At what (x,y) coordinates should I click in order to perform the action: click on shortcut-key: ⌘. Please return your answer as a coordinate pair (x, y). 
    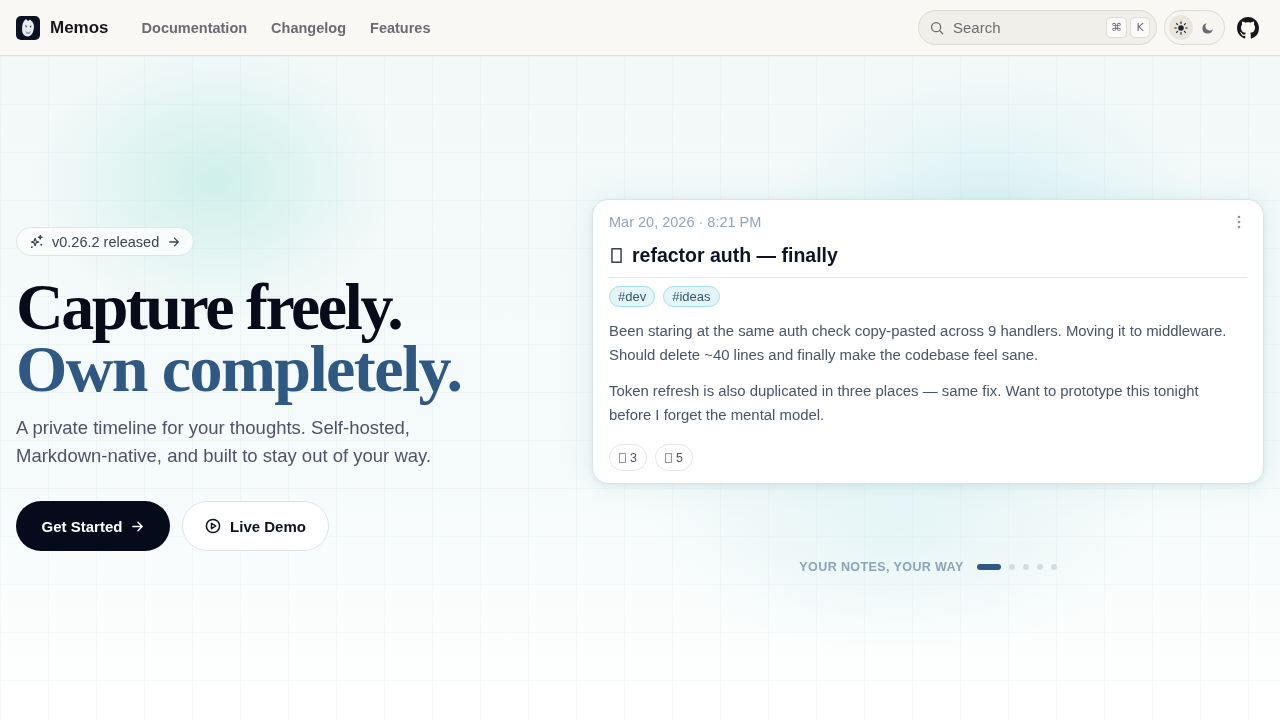
    Looking at the image, I should click on (1116, 27).